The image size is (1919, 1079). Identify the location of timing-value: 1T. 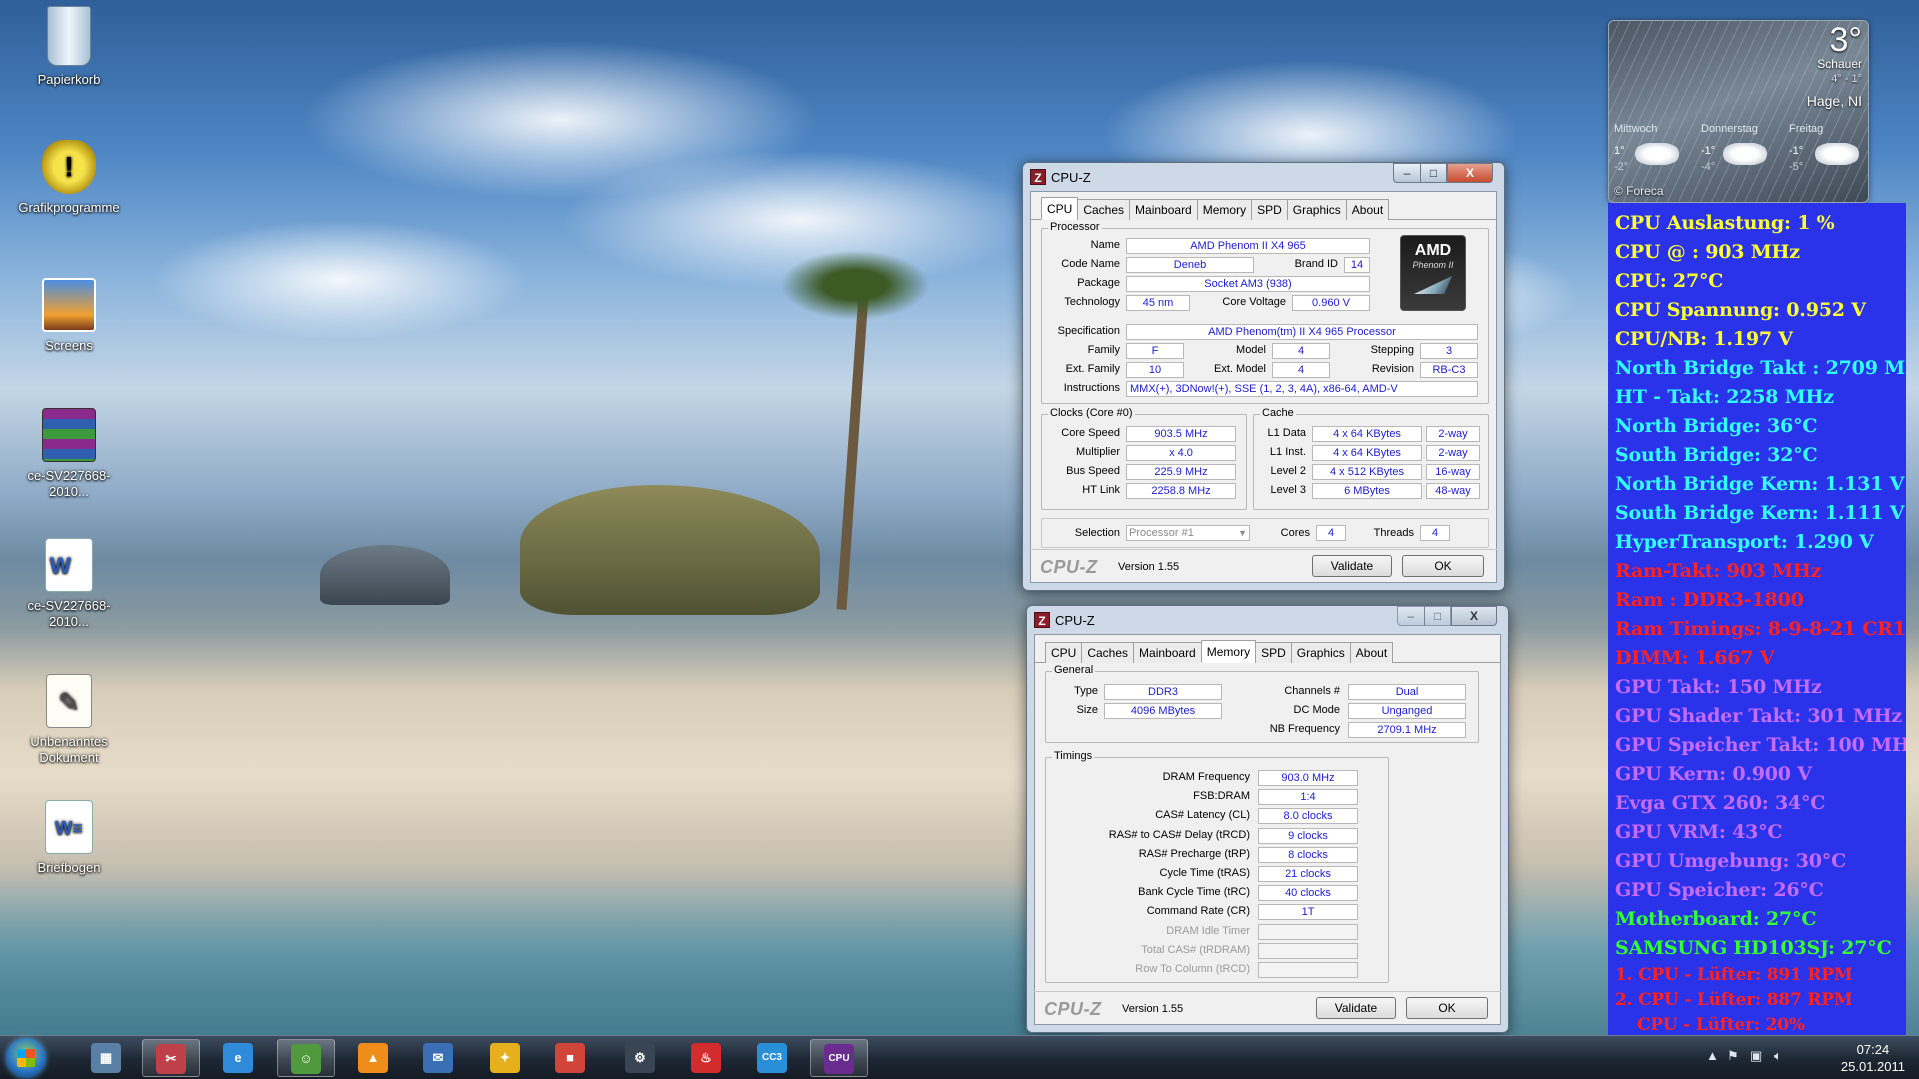
(1308, 912).